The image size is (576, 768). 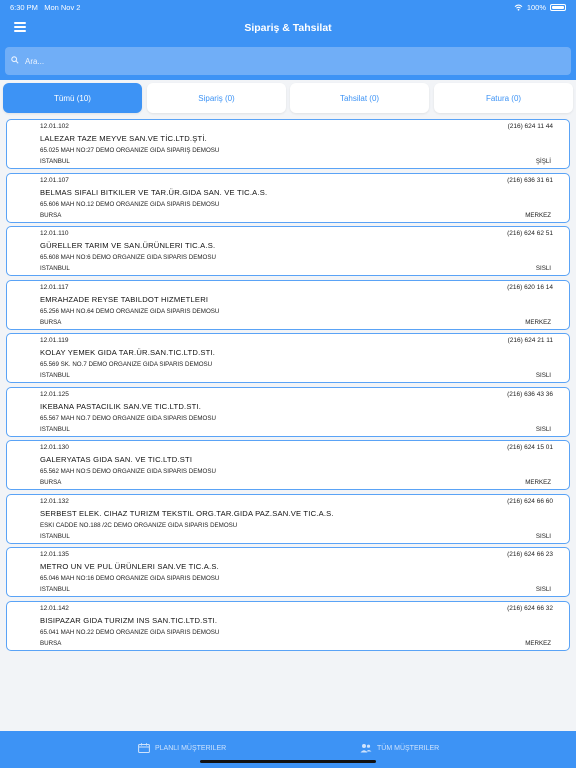 I want to click on customer-code: 12.01.107, so click(x=54, y=180).